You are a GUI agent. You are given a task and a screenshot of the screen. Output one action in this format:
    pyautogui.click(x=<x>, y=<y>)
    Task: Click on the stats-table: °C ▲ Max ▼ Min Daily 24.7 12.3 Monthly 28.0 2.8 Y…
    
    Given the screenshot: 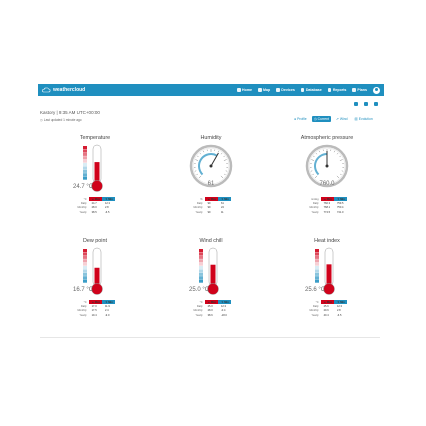 What is the action you would take?
    pyautogui.click(x=95, y=205)
    